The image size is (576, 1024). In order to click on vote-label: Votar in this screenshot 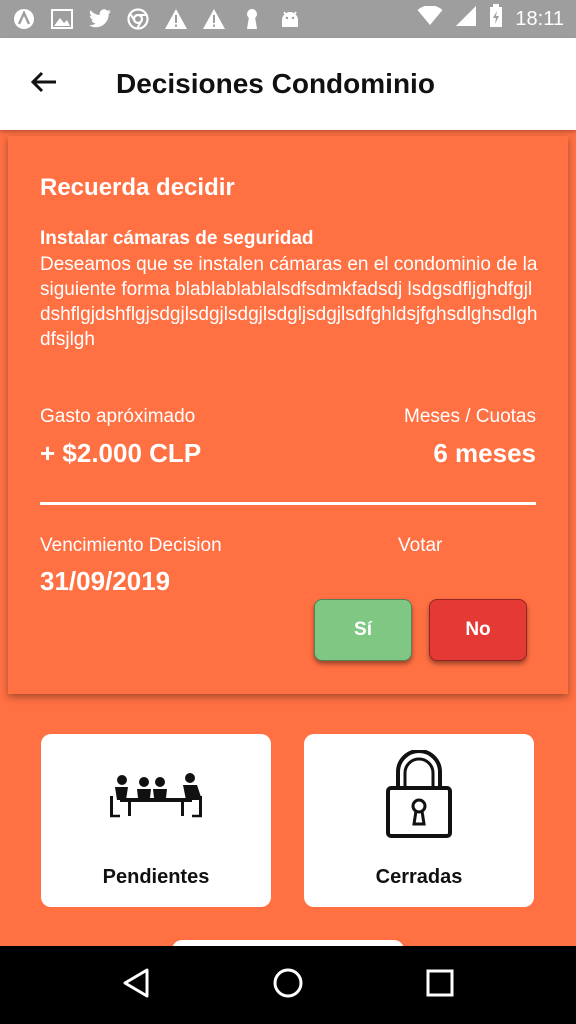, I will do `click(420, 545)`.